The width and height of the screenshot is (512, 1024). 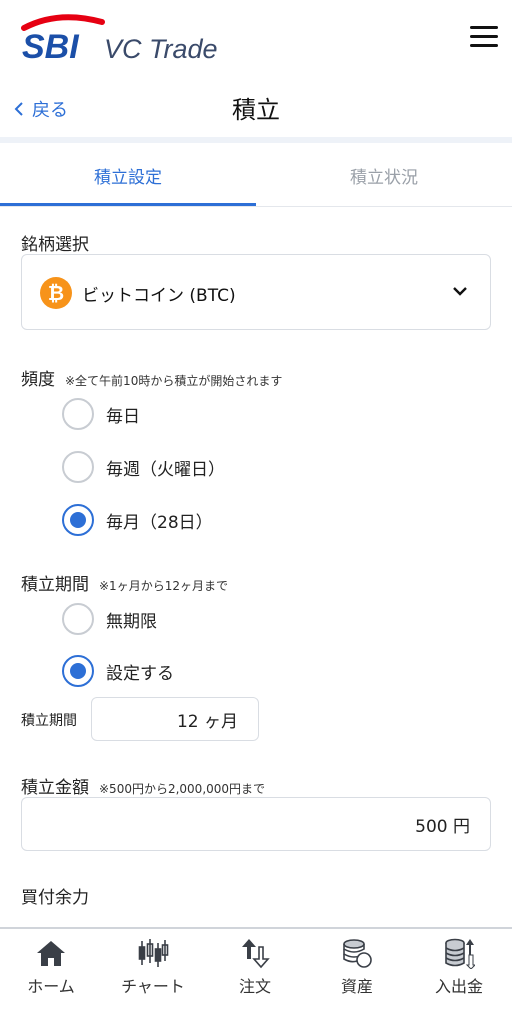 I want to click on app-header: SBI VC Trade, so click(x=256, y=40).